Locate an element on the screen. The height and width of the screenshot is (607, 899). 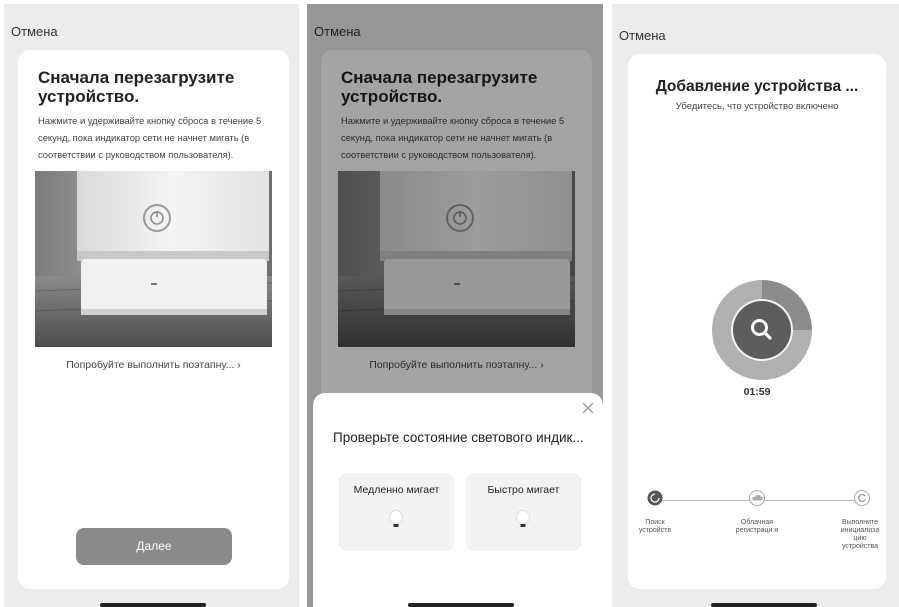
cloud-icon is located at coordinates (757, 498).